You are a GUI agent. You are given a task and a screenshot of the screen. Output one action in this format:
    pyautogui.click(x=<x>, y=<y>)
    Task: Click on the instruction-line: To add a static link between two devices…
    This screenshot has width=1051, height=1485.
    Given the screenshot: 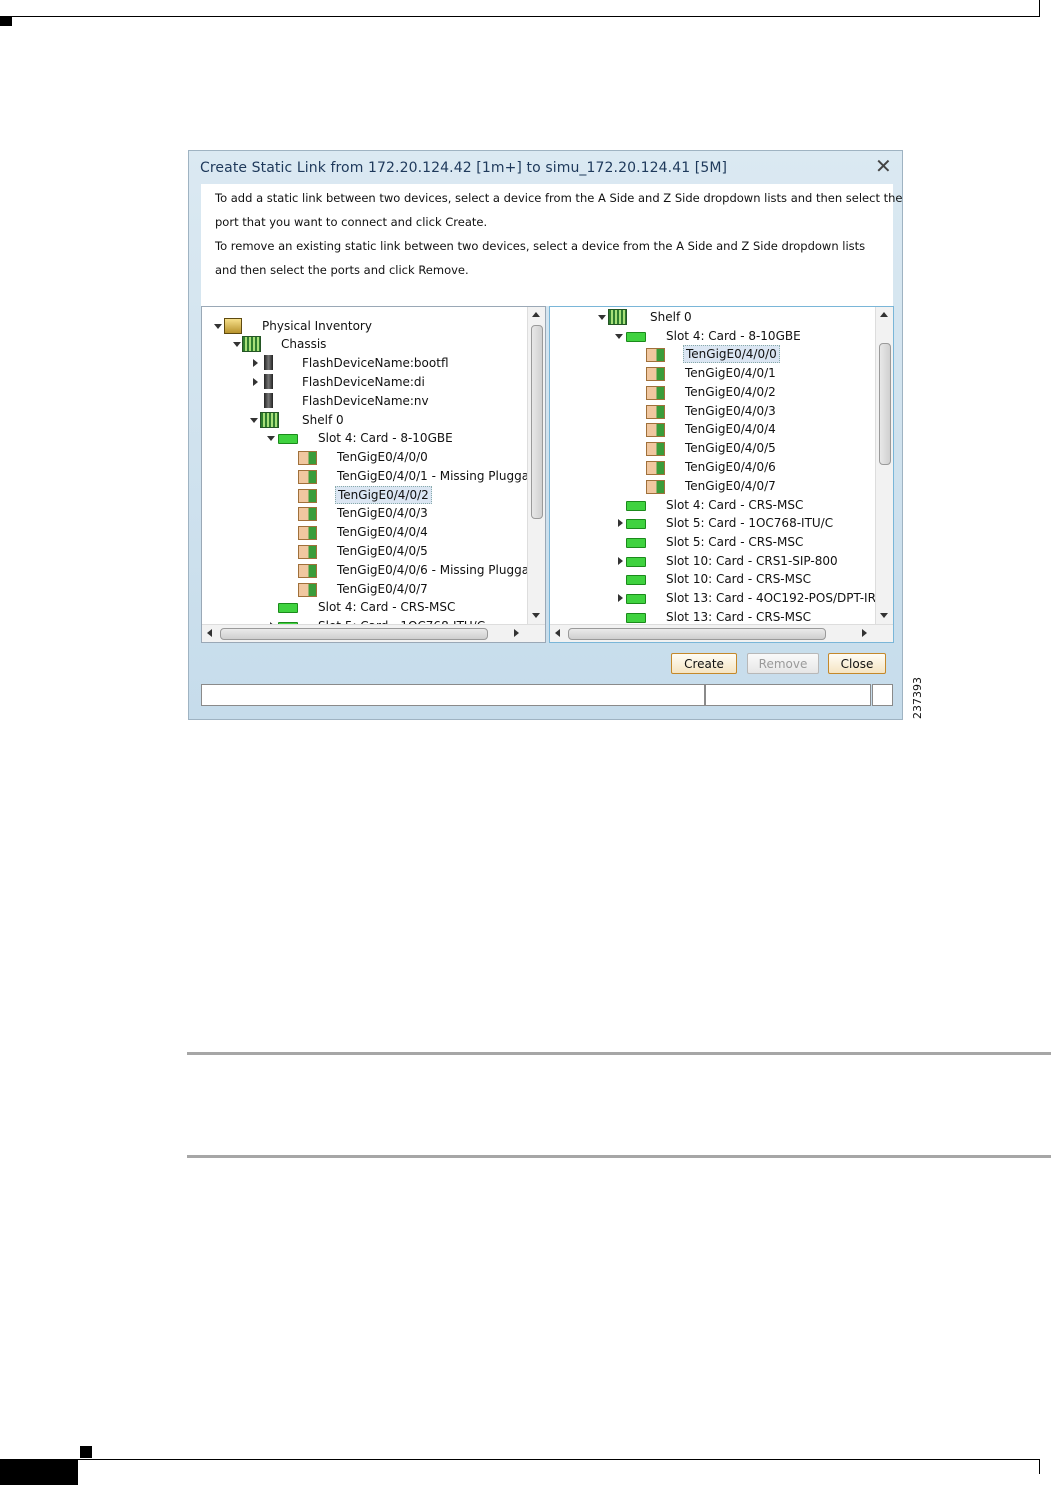 What is the action you would take?
    pyautogui.click(x=559, y=198)
    